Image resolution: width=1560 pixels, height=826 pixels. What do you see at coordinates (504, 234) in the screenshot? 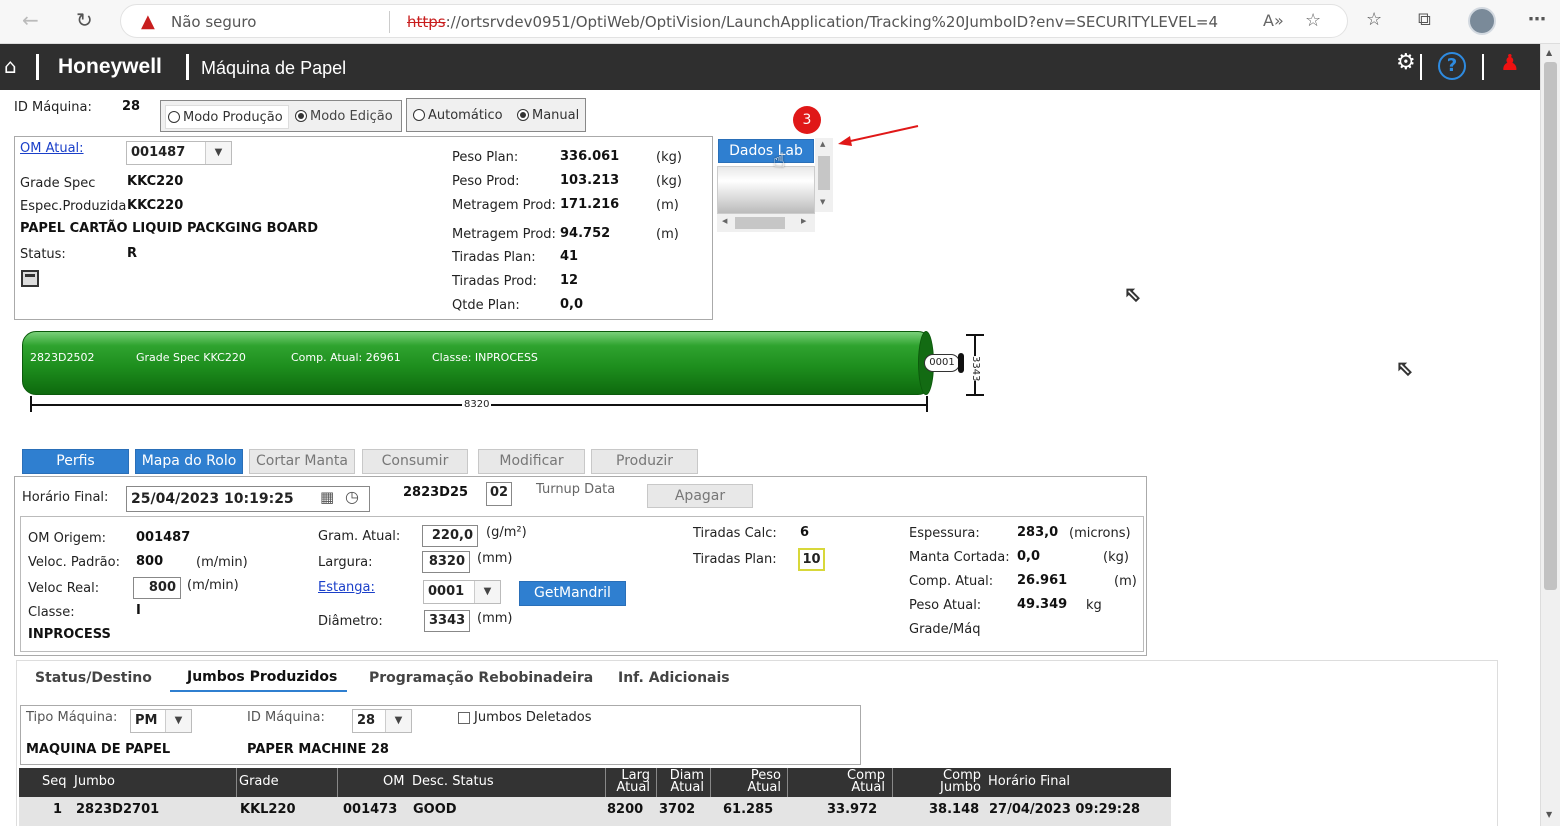
I see `om-stat-label: Metragem Prod:` at bounding box center [504, 234].